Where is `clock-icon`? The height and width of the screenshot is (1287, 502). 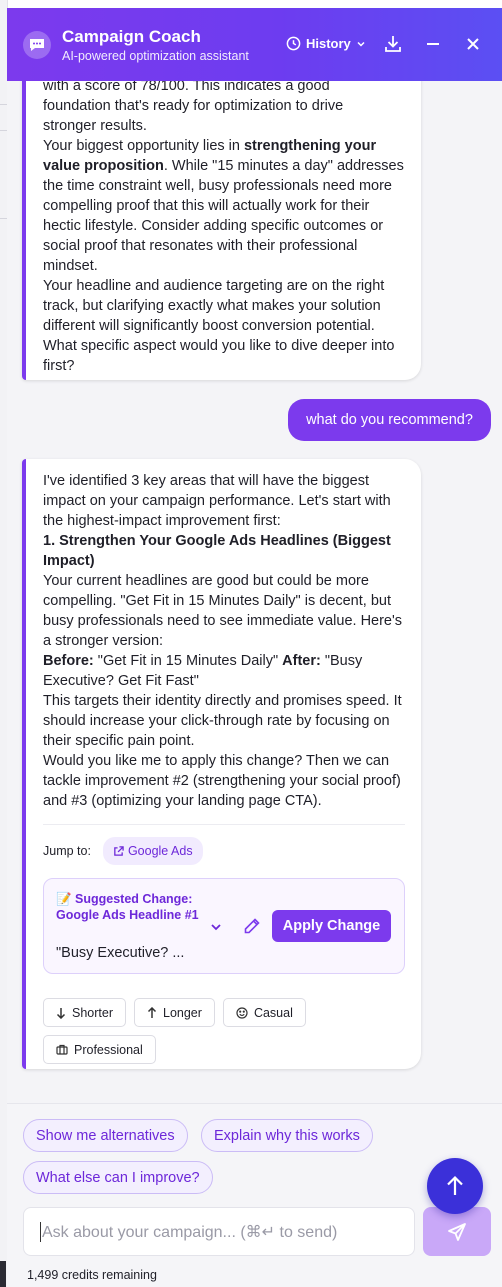 clock-icon is located at coordinates (293, 43).